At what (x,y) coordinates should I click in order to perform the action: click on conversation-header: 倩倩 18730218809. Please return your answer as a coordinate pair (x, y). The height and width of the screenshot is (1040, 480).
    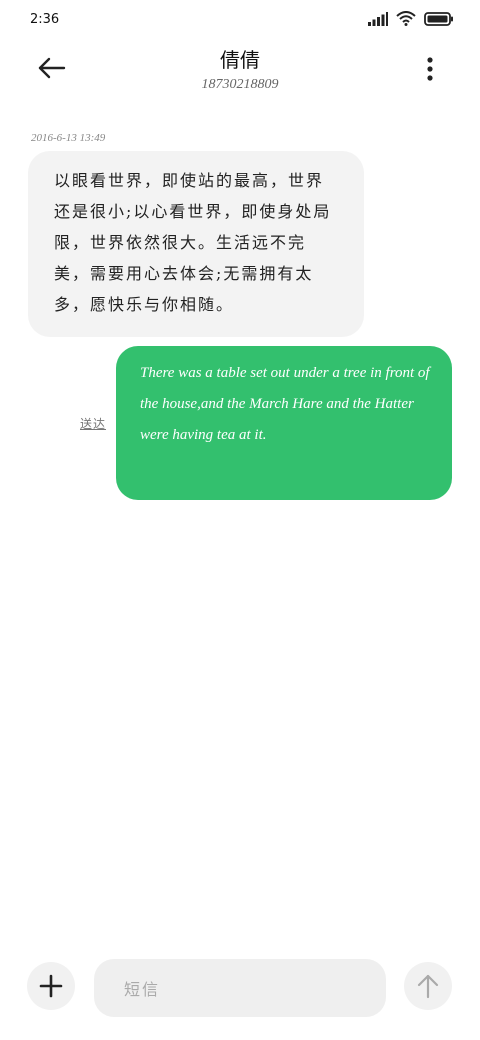
    Looking at the image, I should click on (240, 70).